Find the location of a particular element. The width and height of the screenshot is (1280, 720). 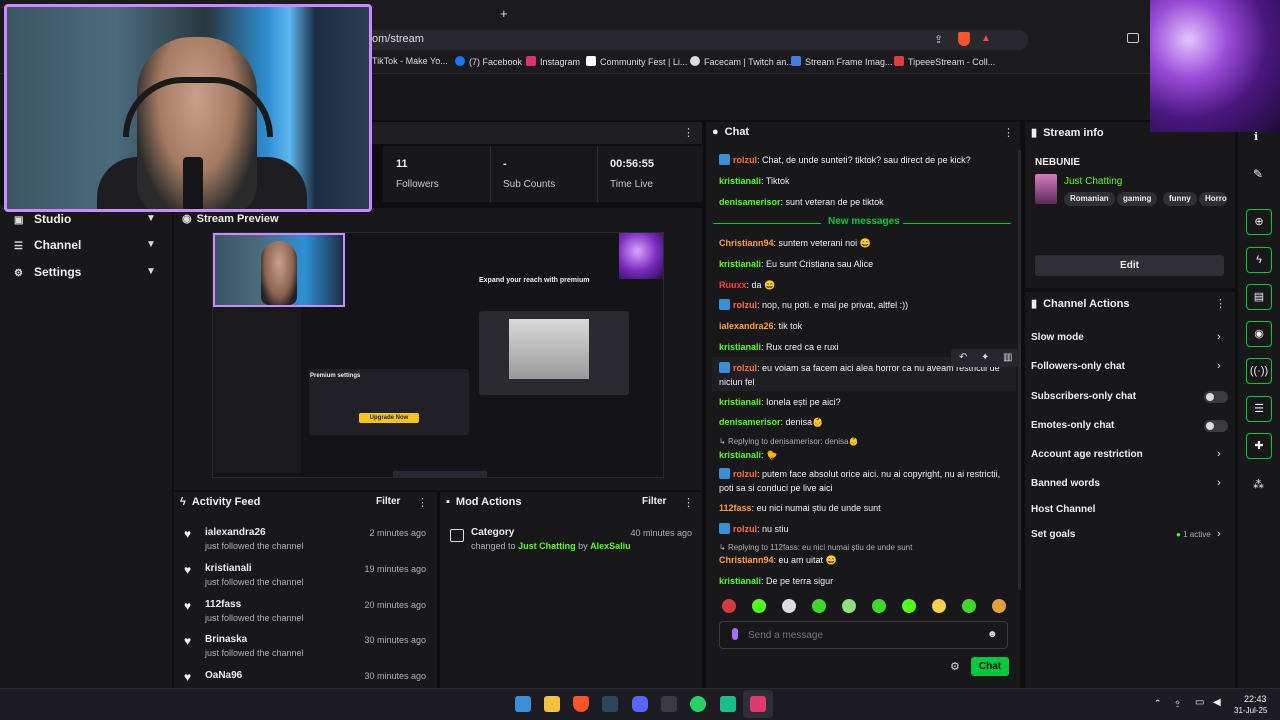

target-icon: ⊕ is located at coordinates (1259, 222).